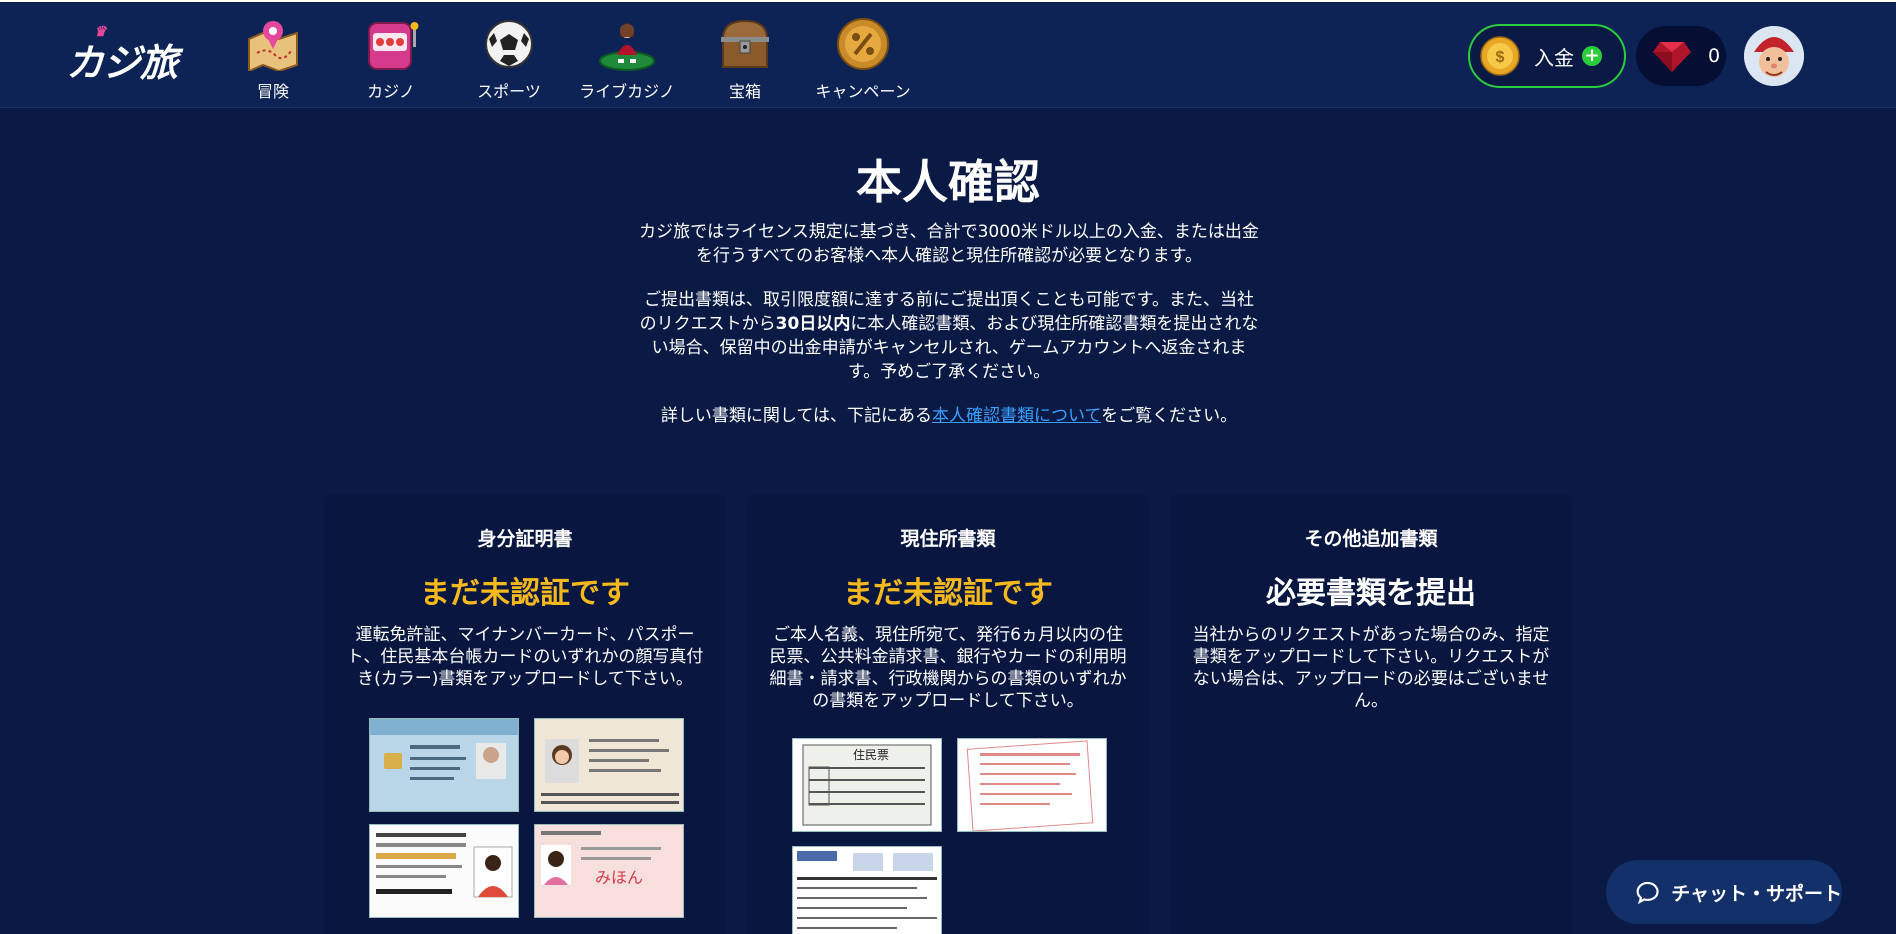 Image resolution: width=1896 pixels, height=934 pixels. I want to click on mynumber-card-sample-image: みほん, so click(609, 871).